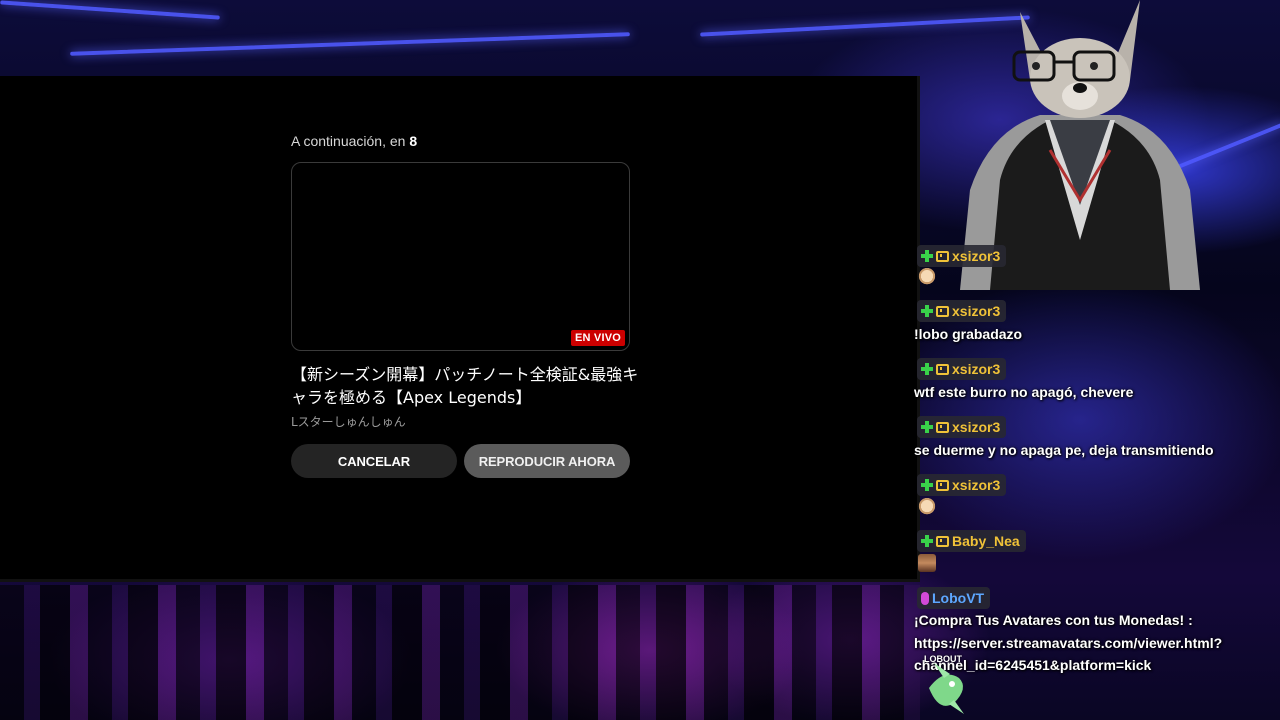  What do you see at coordinates (460, 256) in the screenshot?
I see `upnext-thumbnail: EN VIVO` at bounding box center [460, 256].